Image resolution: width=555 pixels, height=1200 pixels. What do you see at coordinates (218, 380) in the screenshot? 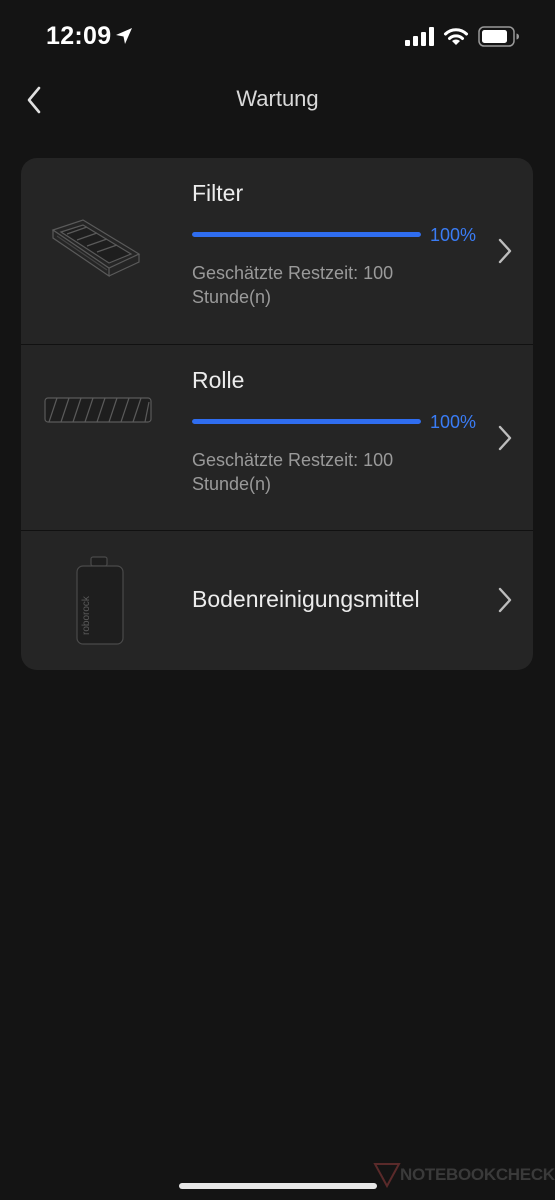
I see `item-title: Rolle` at bounding box center [218, 380].